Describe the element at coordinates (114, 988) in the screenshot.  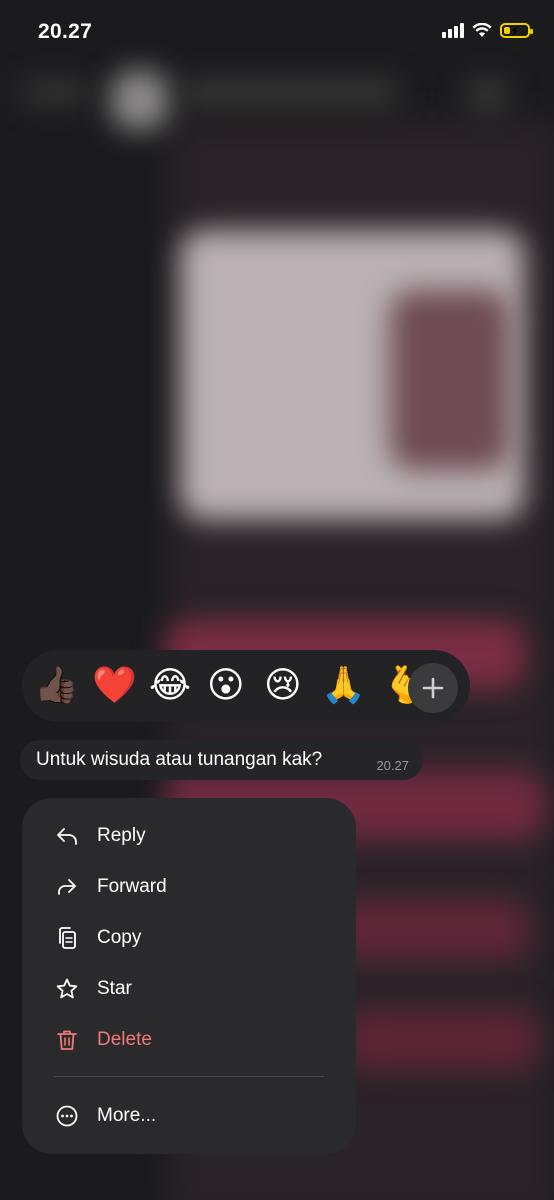
I see `menu-item-label: Star` at that location.